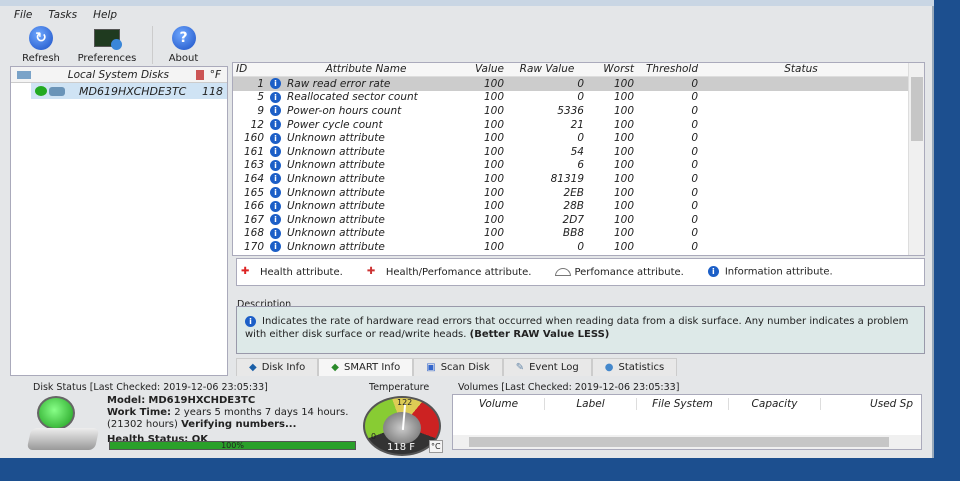  What do you see at coordinates (458, 367) in the screenshot?
I see `tab-scan-disk: ▣ Scan Disk` at bounding box center [458, 367].